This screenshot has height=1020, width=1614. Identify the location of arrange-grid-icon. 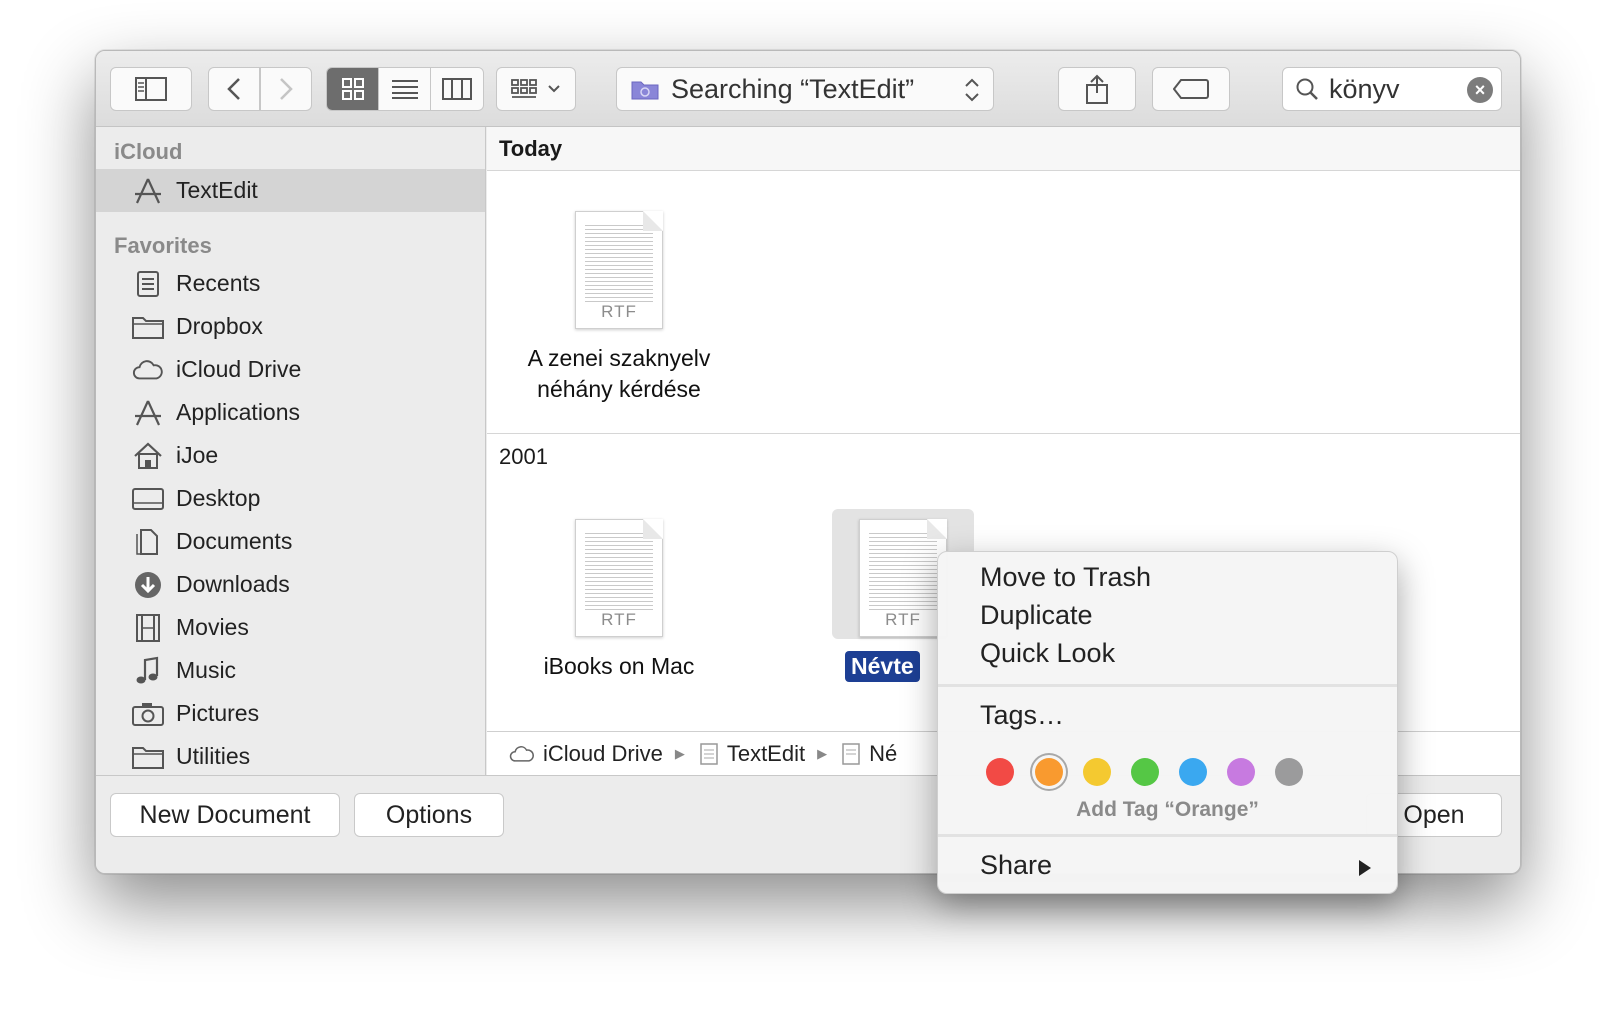
(524, 88).